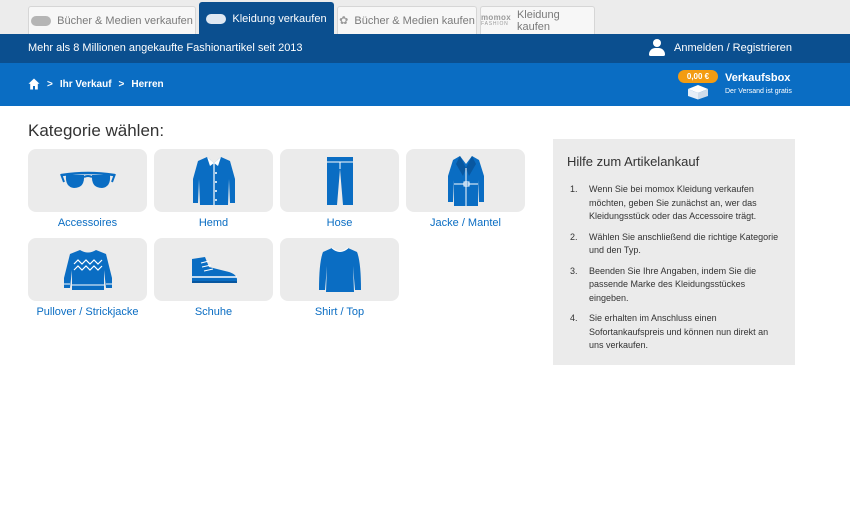 This screenshot has height=508, width=850. I want to click on category-pullover-strickjacke: Pullover / Strickjacke, so click(87, 278).